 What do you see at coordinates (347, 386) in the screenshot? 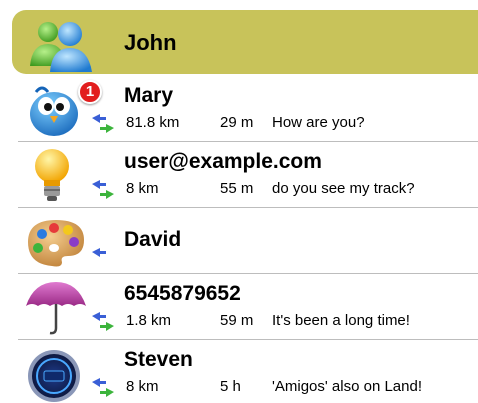
I see `contact-last-message: 'Amigos' also on Land!` at bounding box center [347, 386].